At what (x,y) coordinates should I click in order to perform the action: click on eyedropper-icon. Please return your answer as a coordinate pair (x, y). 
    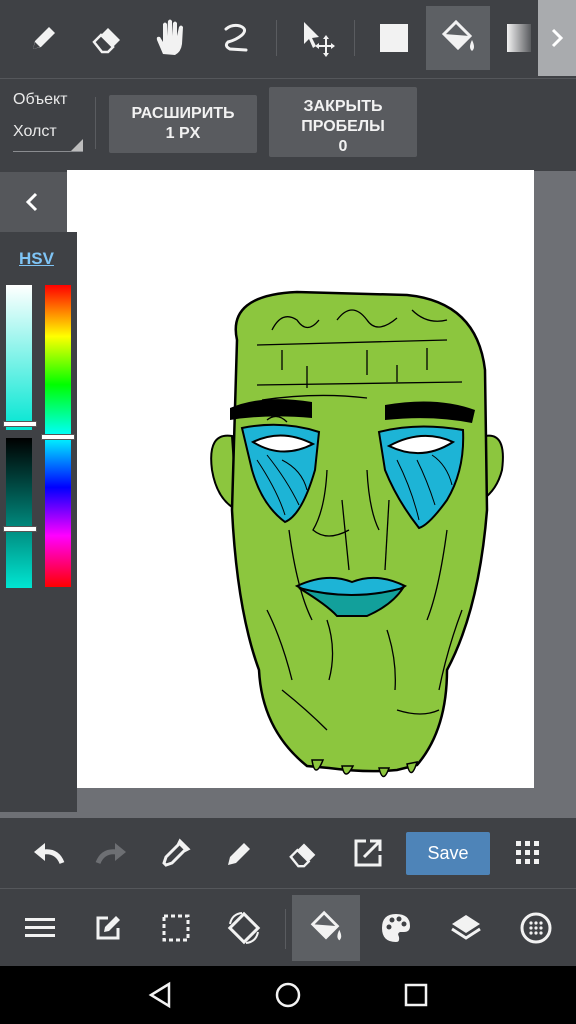
    Looking at the image, I should click on (176, 852).